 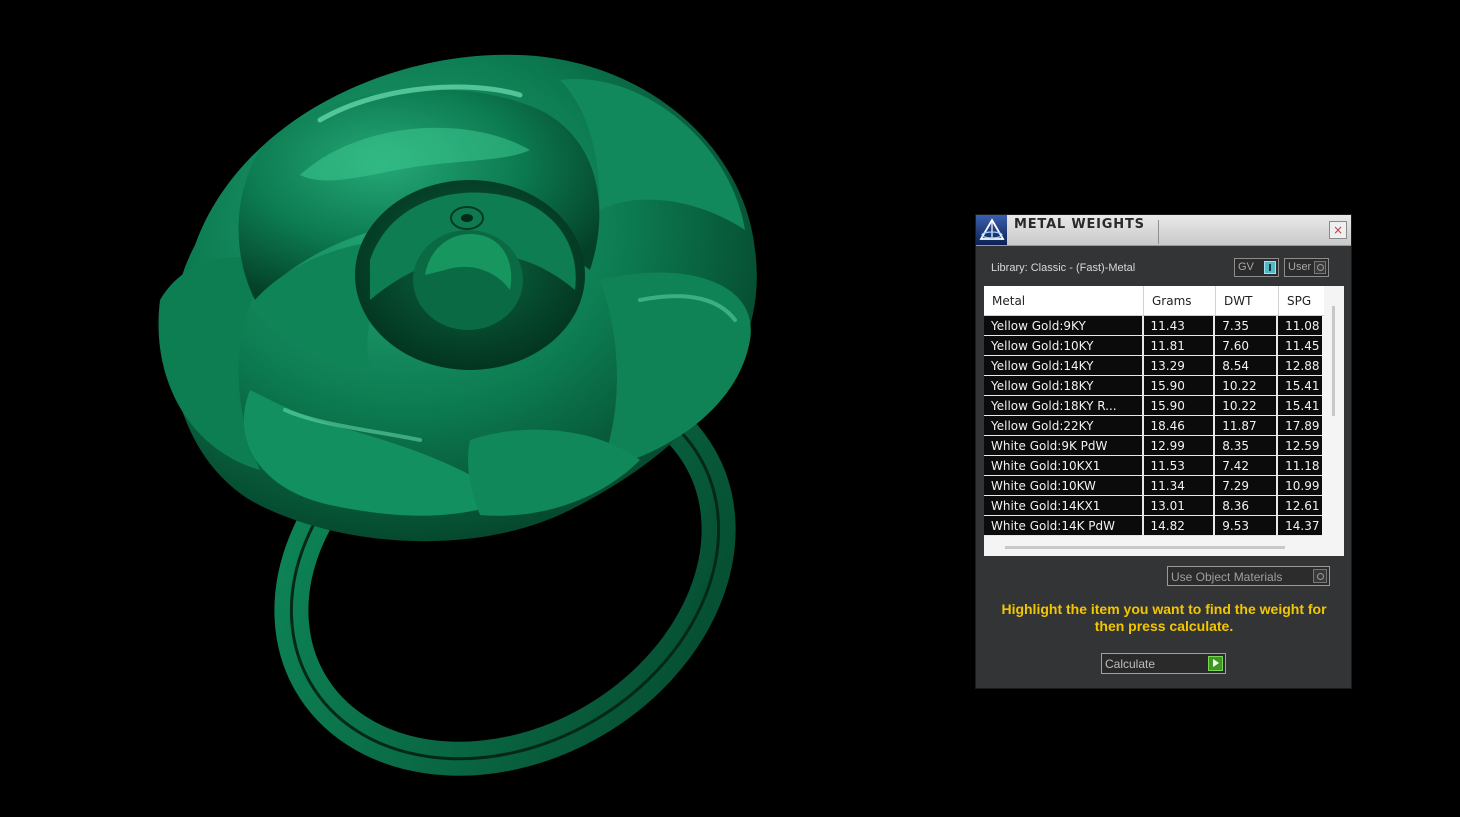 I want to click on spg-value: 12.59, so click(x=1302, y=446).